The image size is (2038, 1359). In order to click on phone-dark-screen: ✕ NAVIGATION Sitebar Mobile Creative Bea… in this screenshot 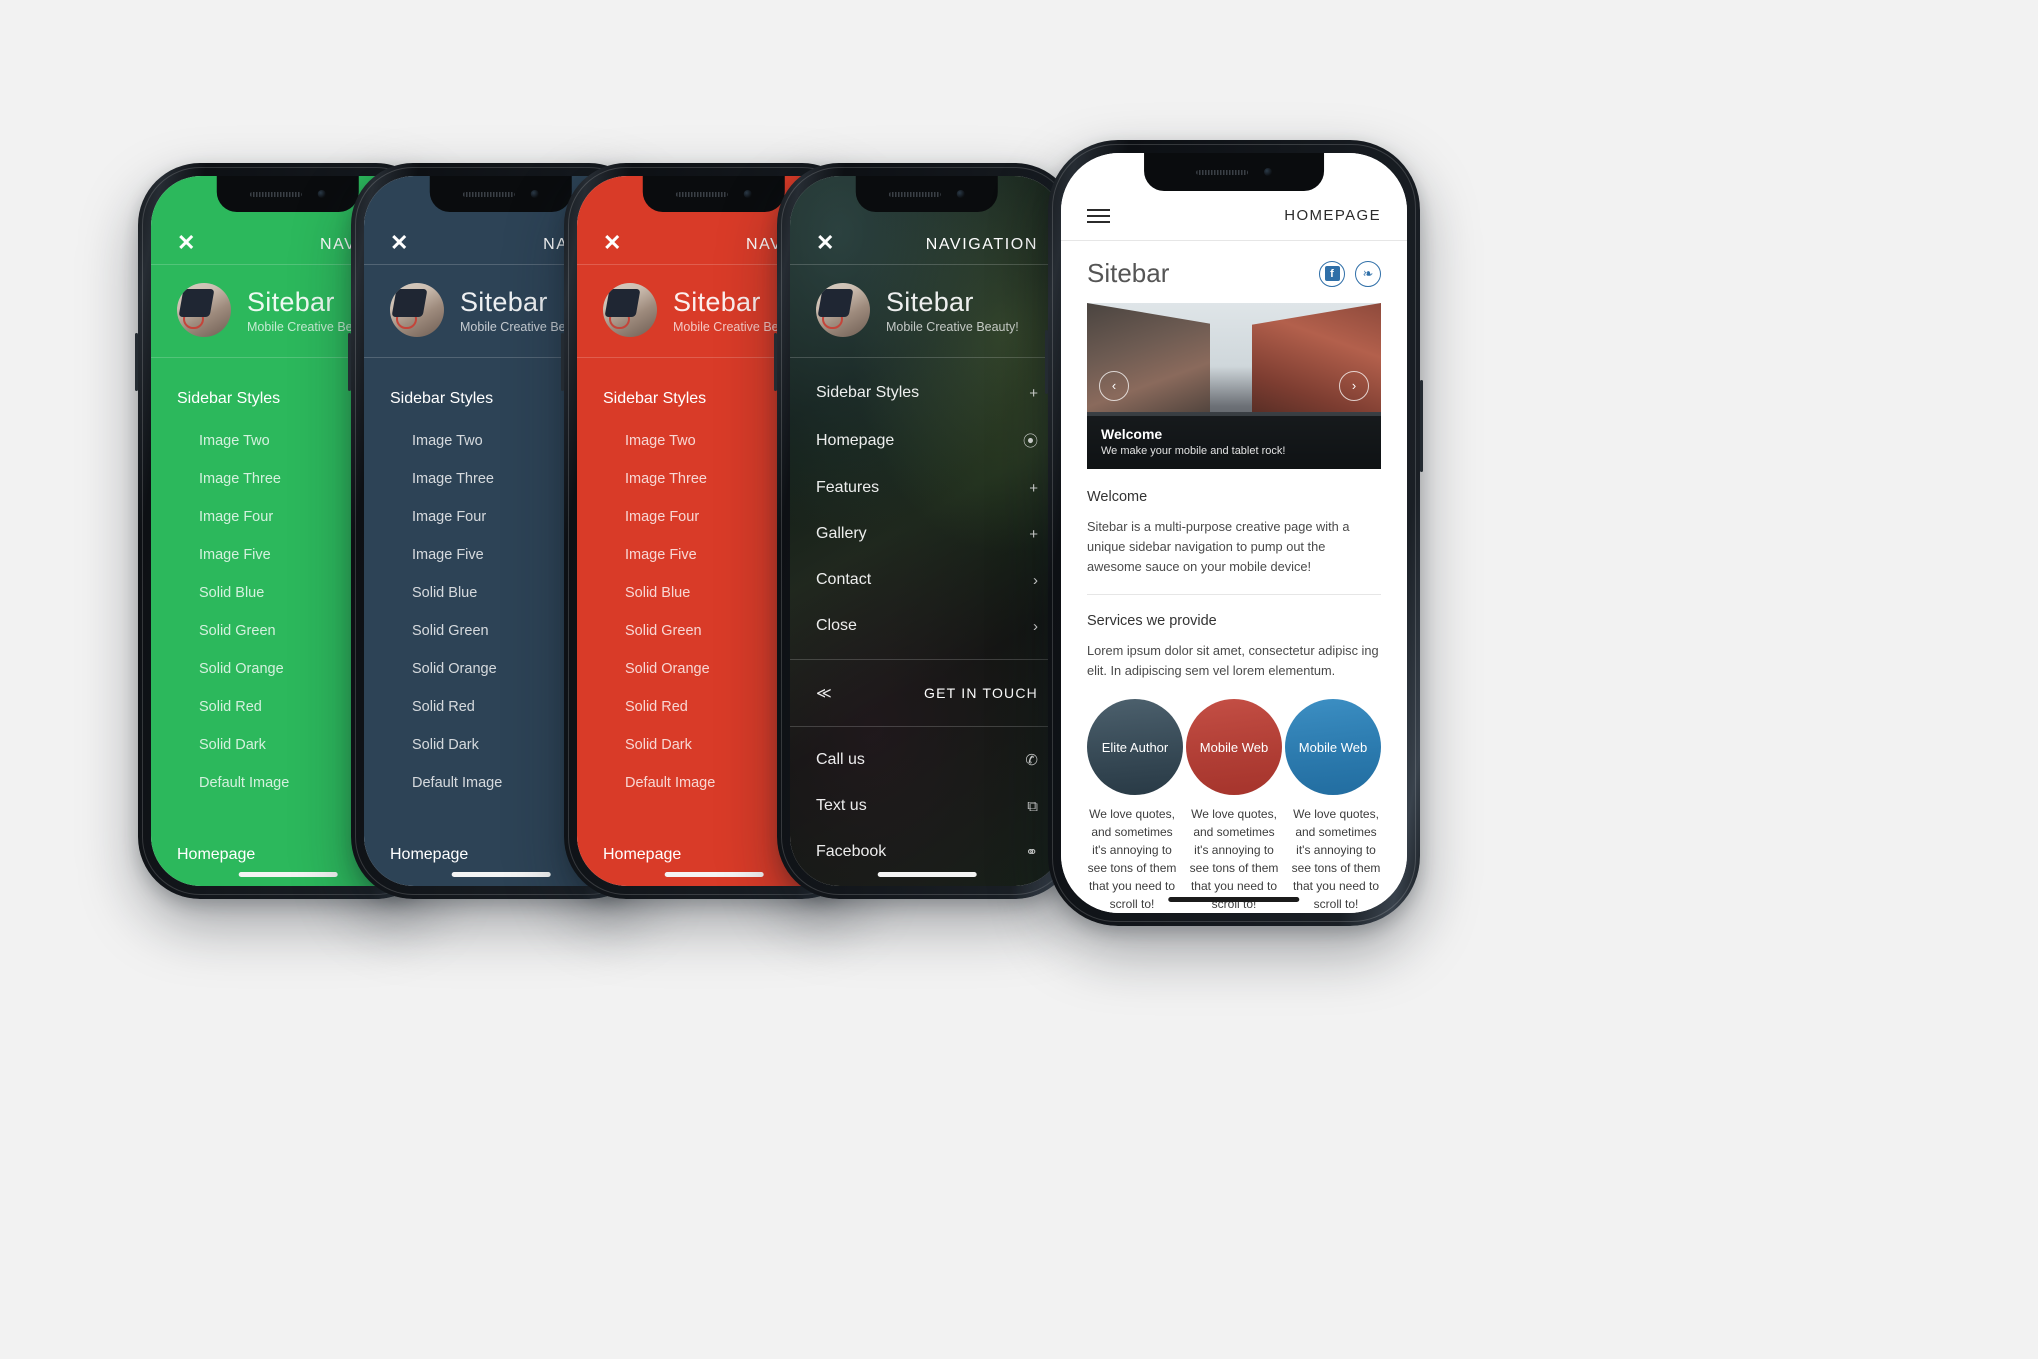, I will do `click(927, 531)`.